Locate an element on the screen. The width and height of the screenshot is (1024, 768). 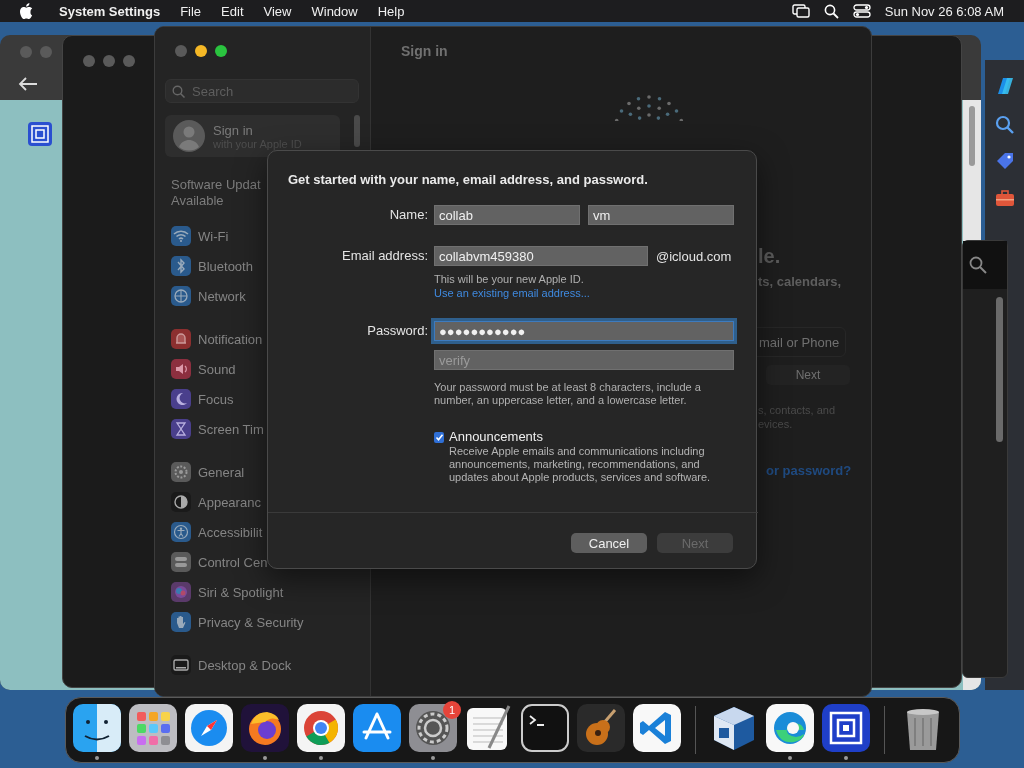
sidebar-item: Wi-Fi is located at coordinates (197, 236).